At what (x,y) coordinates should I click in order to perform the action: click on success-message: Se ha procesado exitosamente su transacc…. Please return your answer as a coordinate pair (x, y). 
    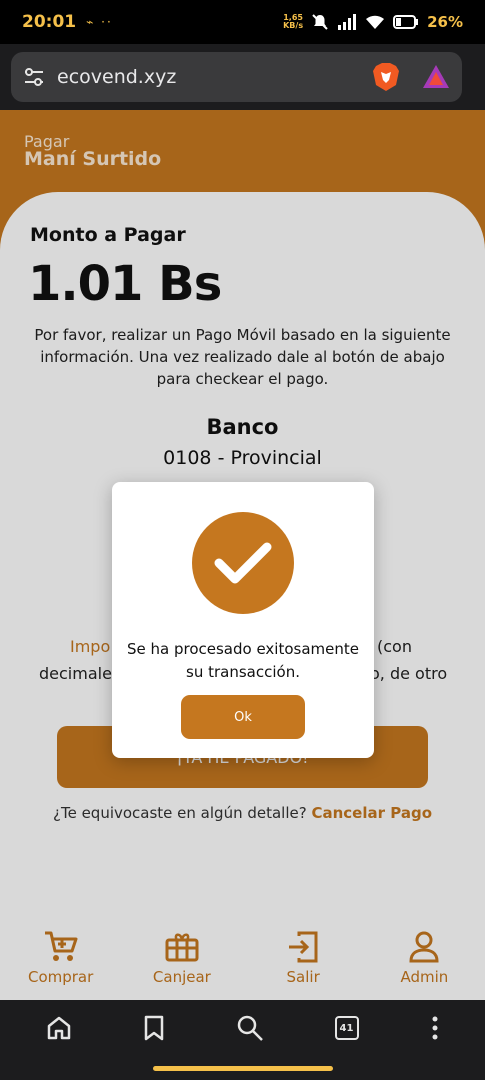
    Looking at the image, I should click on (242, 660).